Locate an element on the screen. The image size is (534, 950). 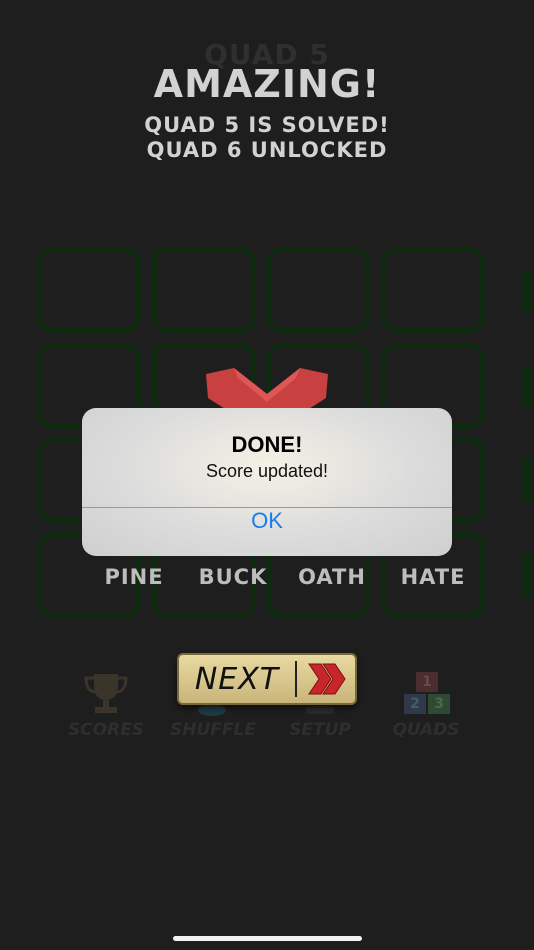
setup-icon is located at coordinates (320, 710).